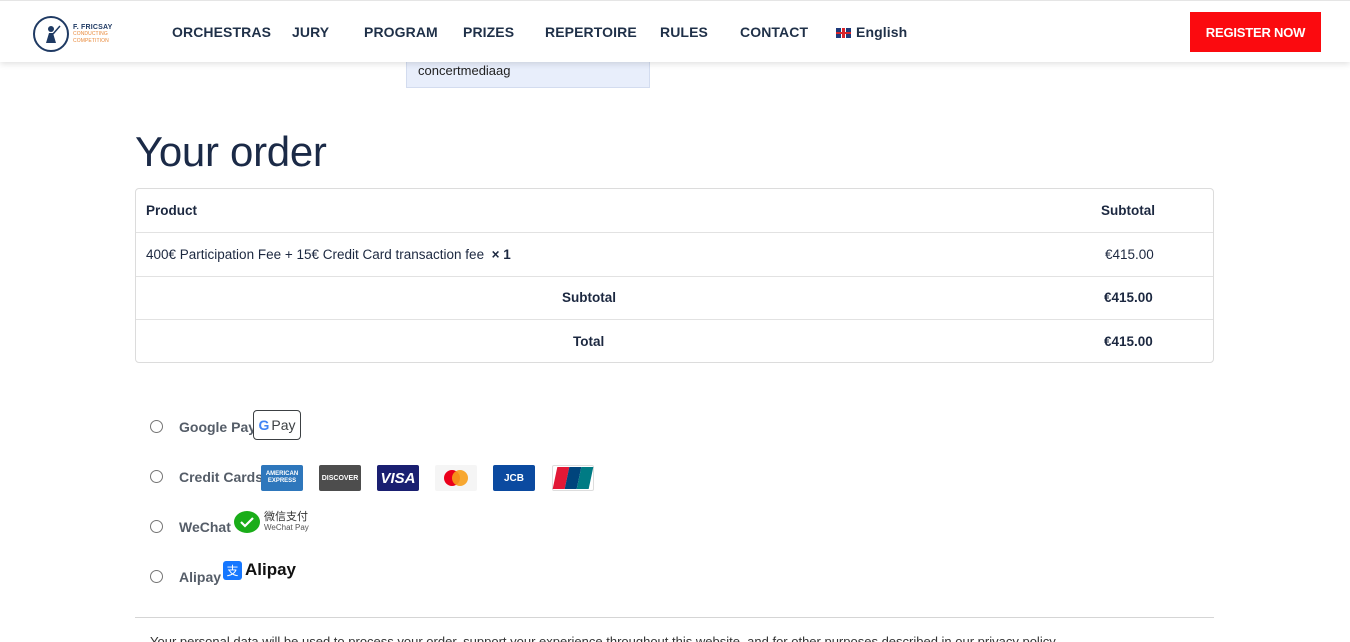  What do you see at coordinates (589, 341) in the screenshot?
I see `total-label: Total` at bounding box center [589, 341].